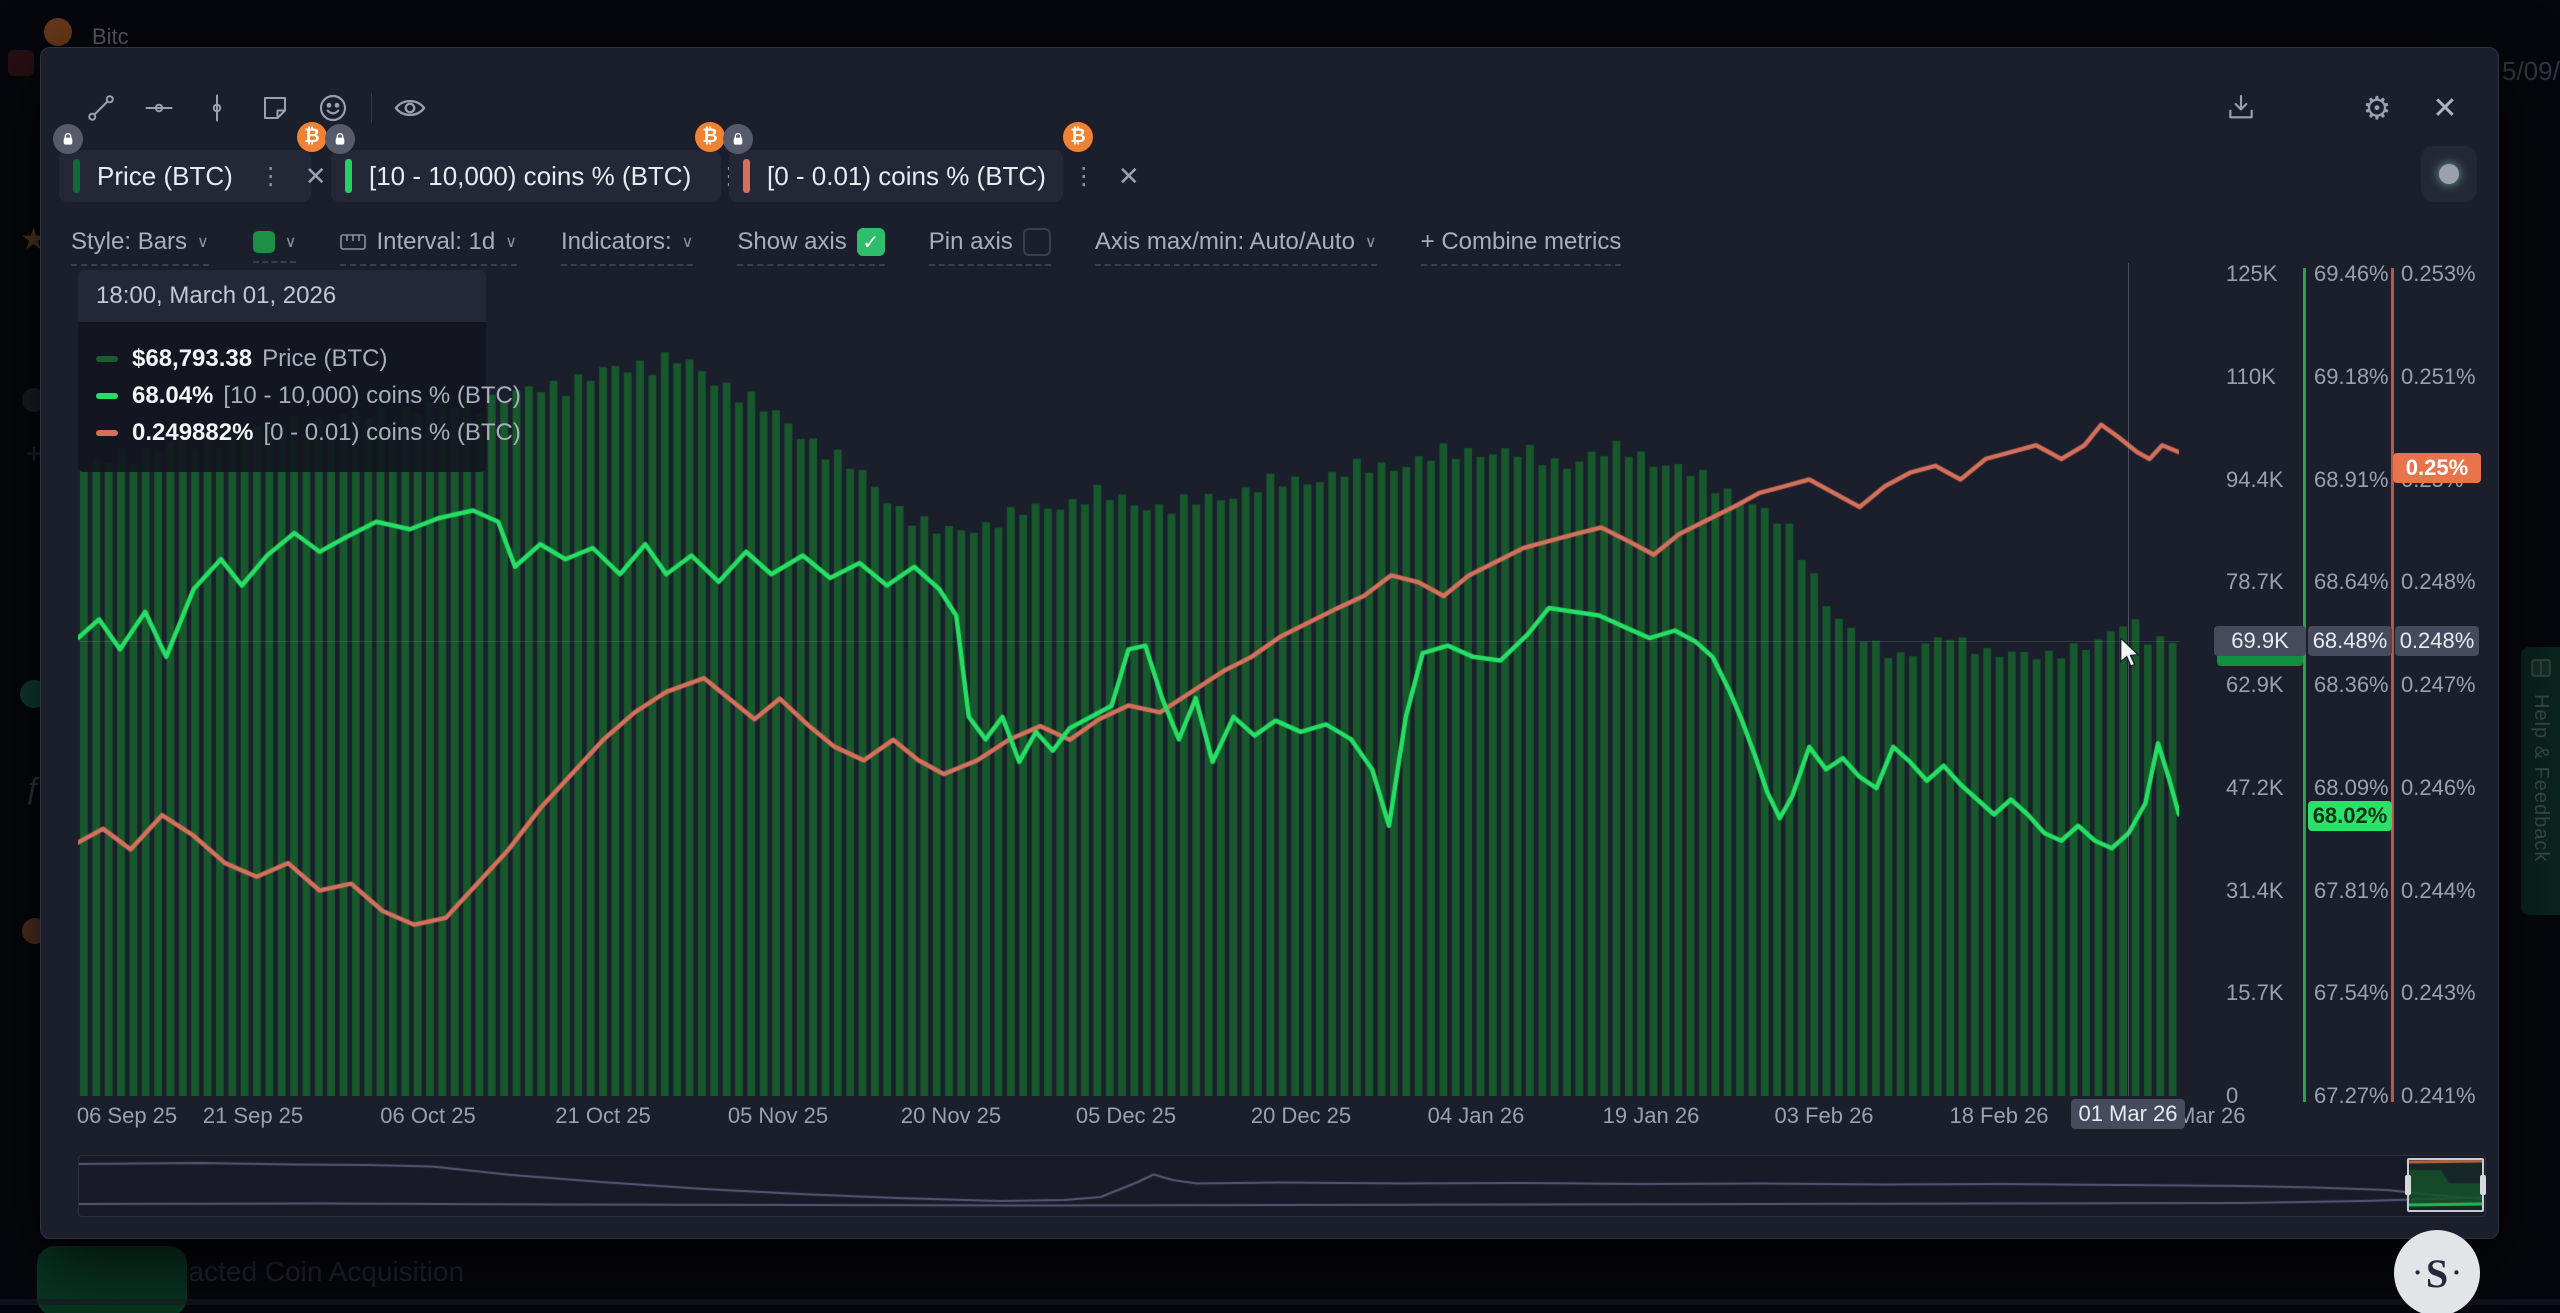  What do you see at coordinates (2255, 890) in the screenshot?
I see `price-axis-tick: 31.4K` at bounding box center [2255, 890].